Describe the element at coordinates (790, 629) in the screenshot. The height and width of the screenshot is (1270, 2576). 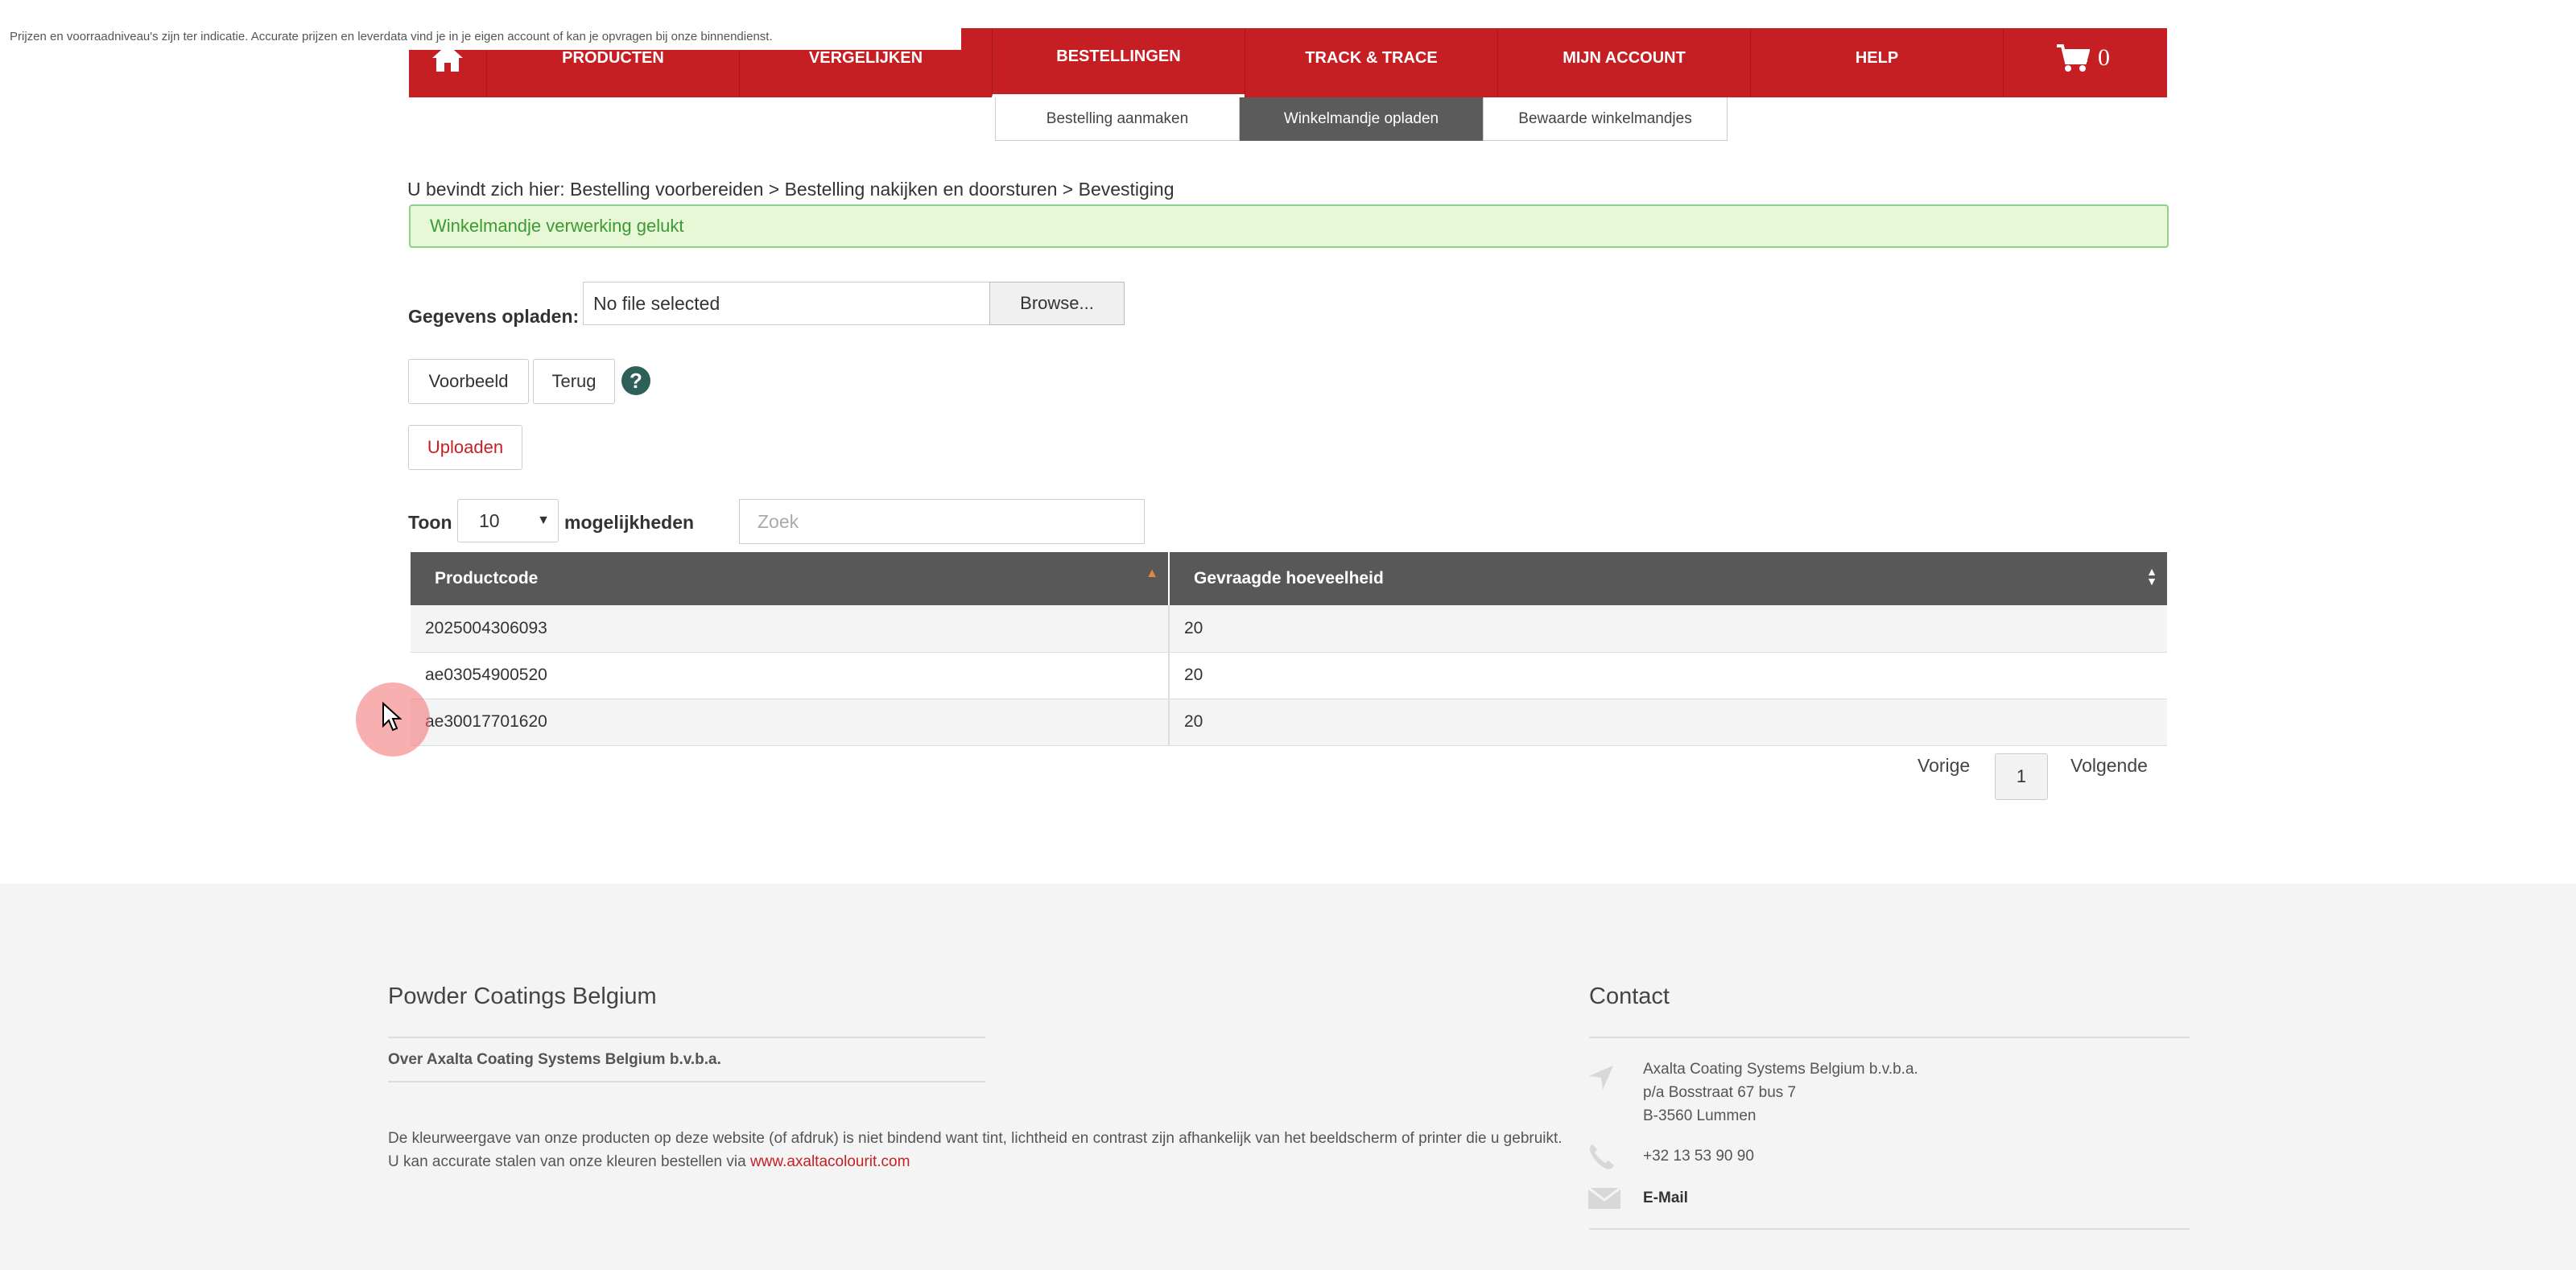
I see `cell-productcode: 2025004306093` at that location.